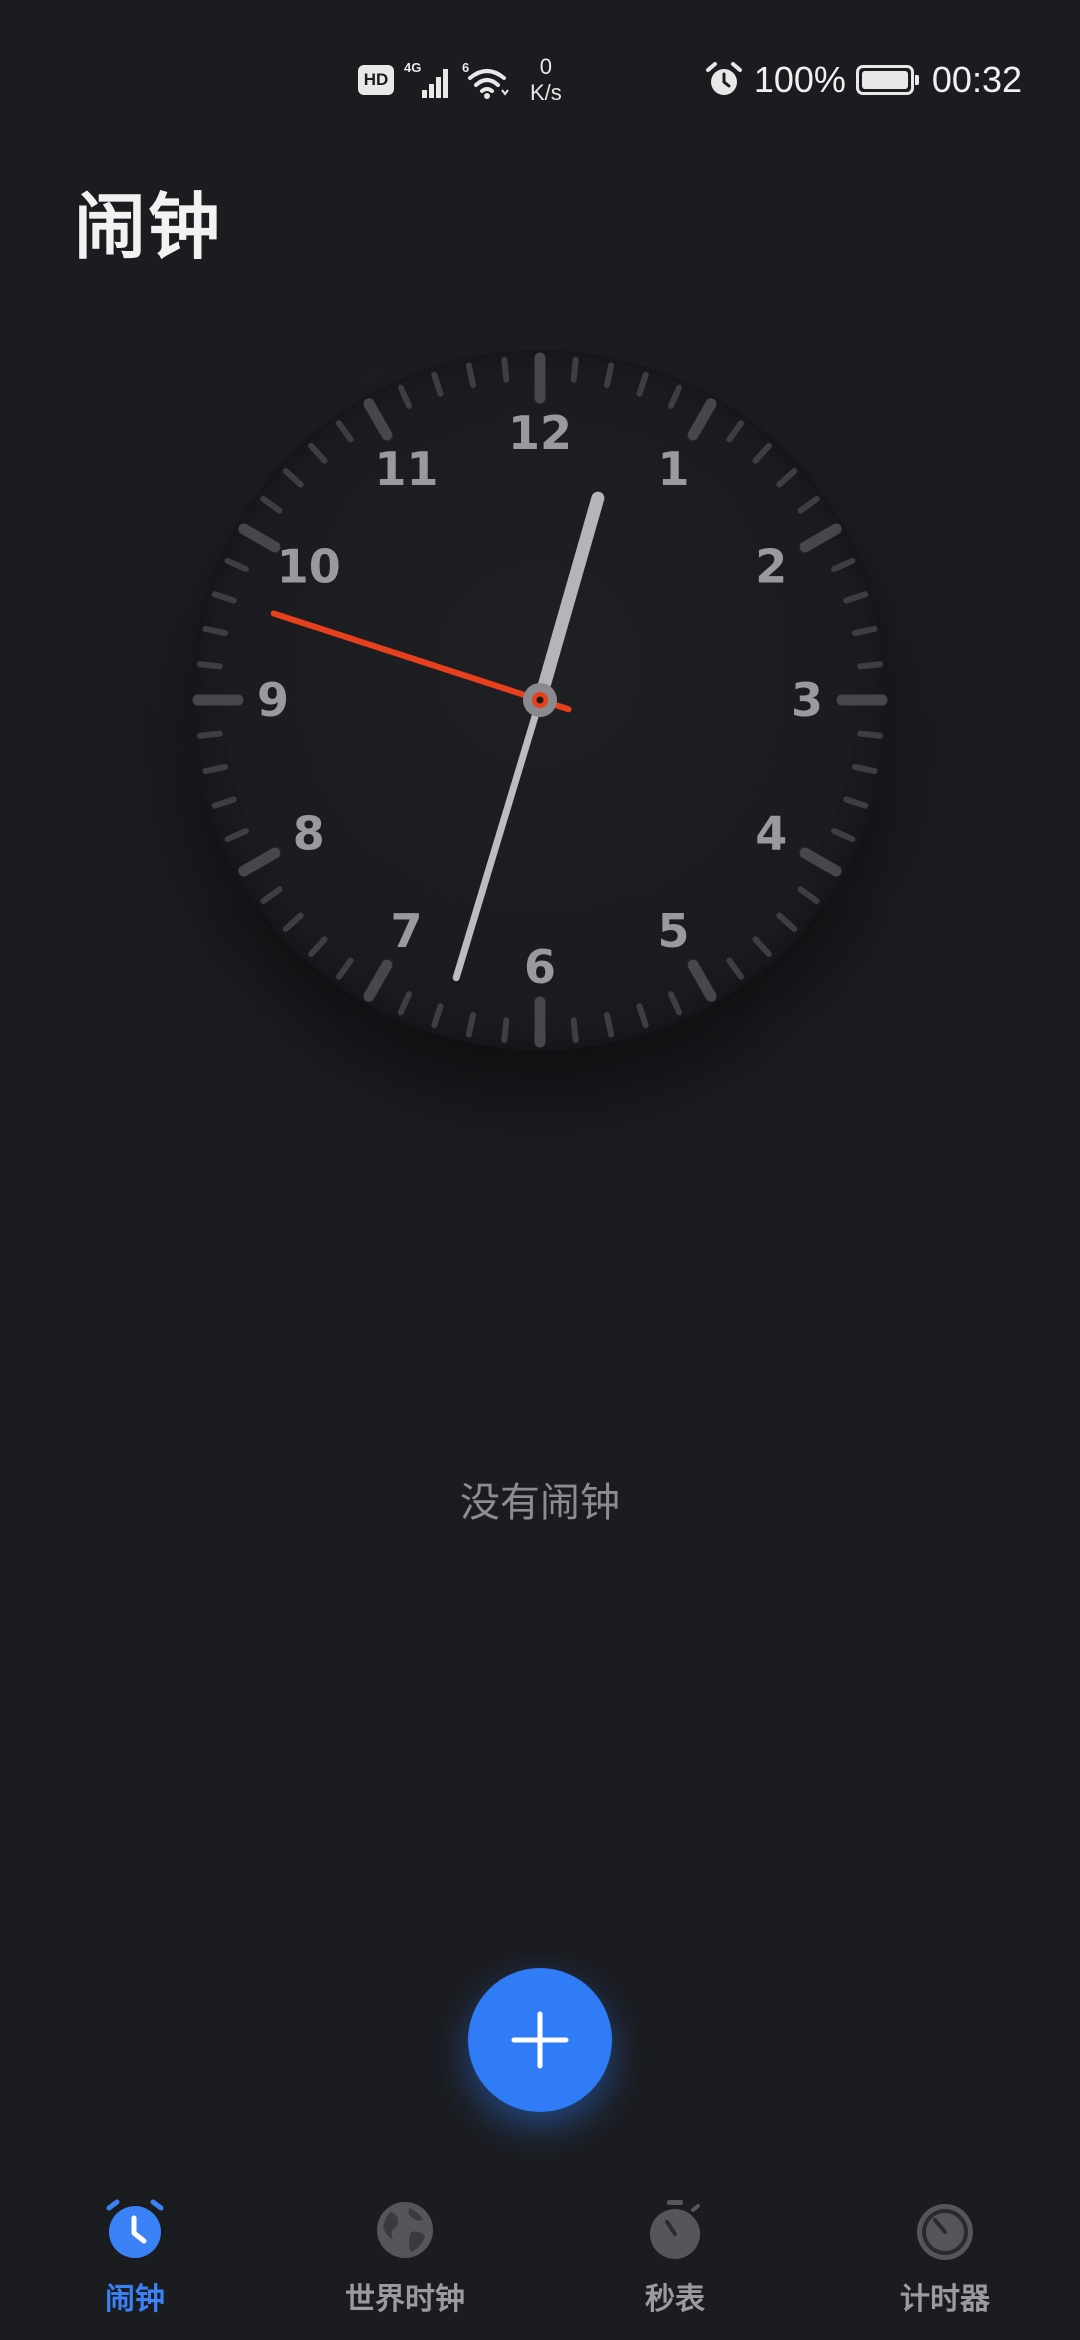 The height and width of the screenshot is (2340, 1080). What do you see at coordinates (465, 67) in the screenshot?
I see `wifi-generation-label: 6` at bounding box center [465, 67].